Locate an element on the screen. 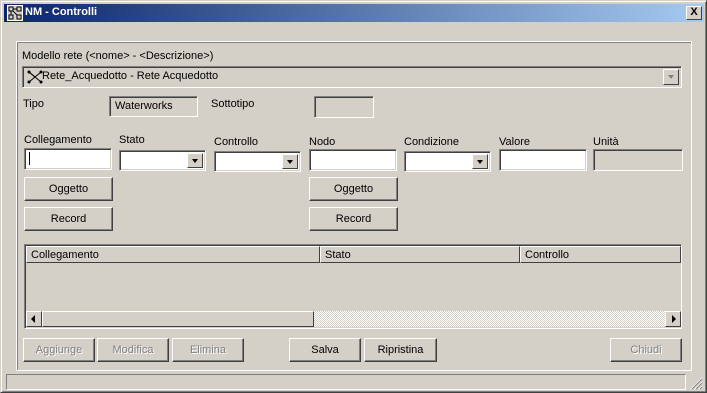 The height and width of the screenshot is (393, 707). collegamento-label: Collegamento is located at coordinates (58, 140).